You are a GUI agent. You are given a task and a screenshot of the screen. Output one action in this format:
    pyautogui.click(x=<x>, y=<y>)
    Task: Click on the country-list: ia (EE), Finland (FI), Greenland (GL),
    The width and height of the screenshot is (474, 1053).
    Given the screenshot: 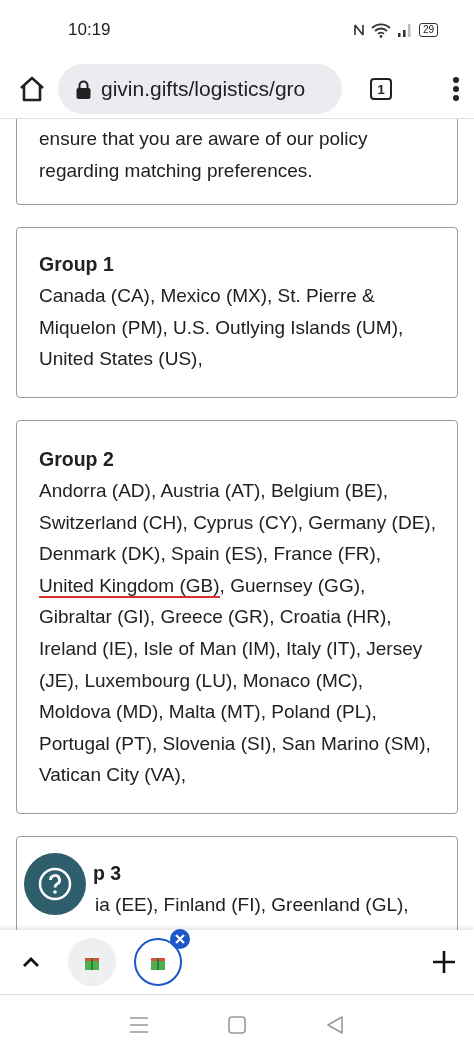 What is the action you would take?
    pyautogui.click(x=266, y=904)
    